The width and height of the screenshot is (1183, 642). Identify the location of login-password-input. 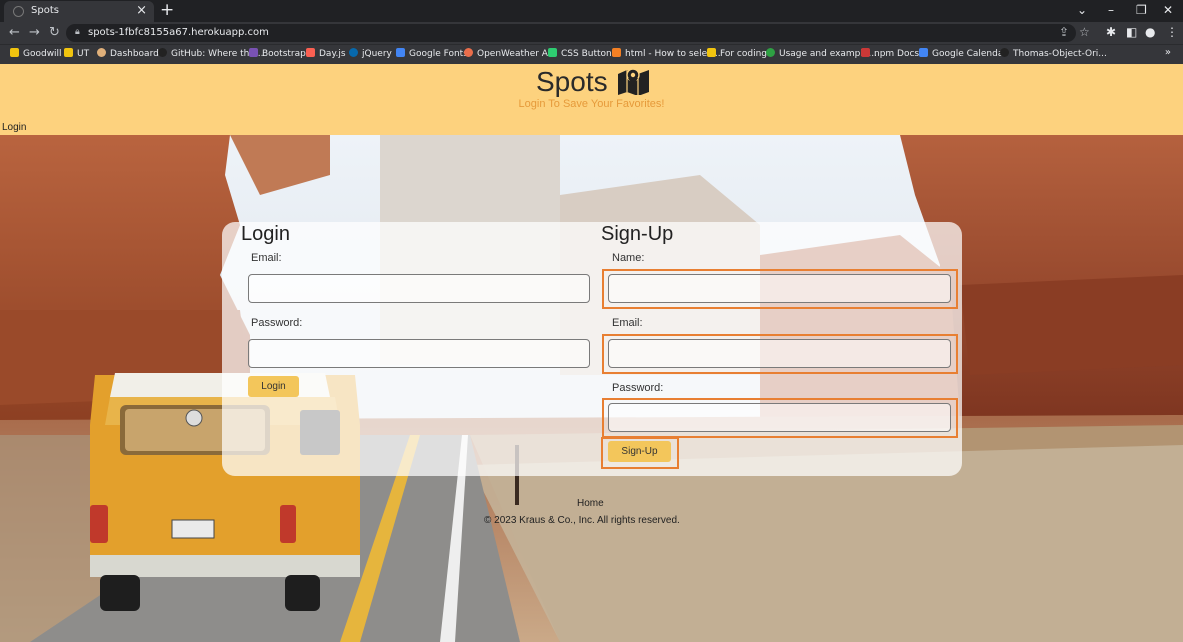
(419, 353).